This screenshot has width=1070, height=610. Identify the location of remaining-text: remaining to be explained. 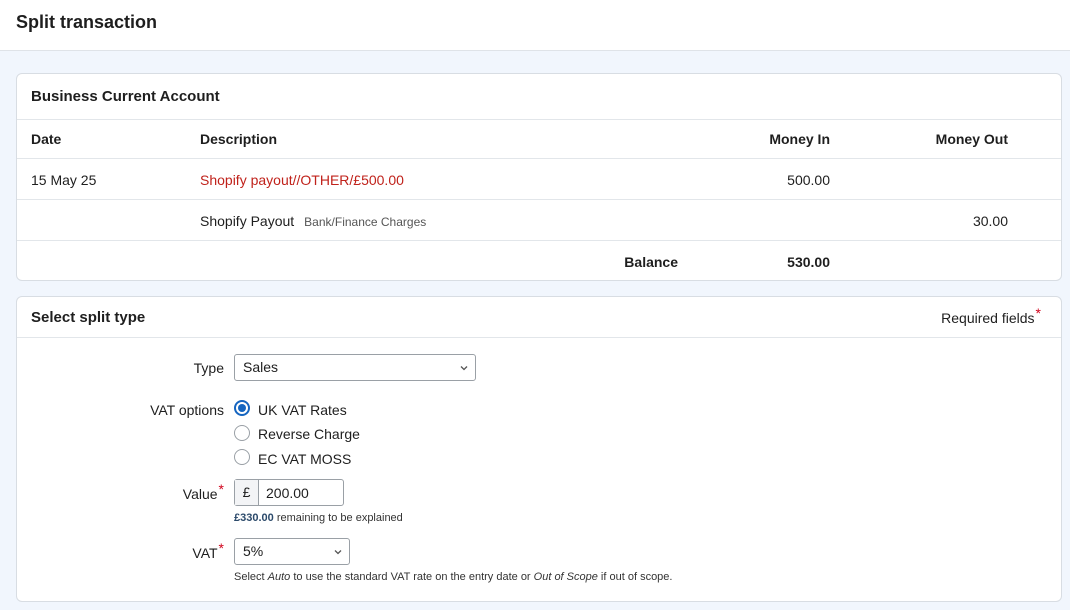
(338, 518).